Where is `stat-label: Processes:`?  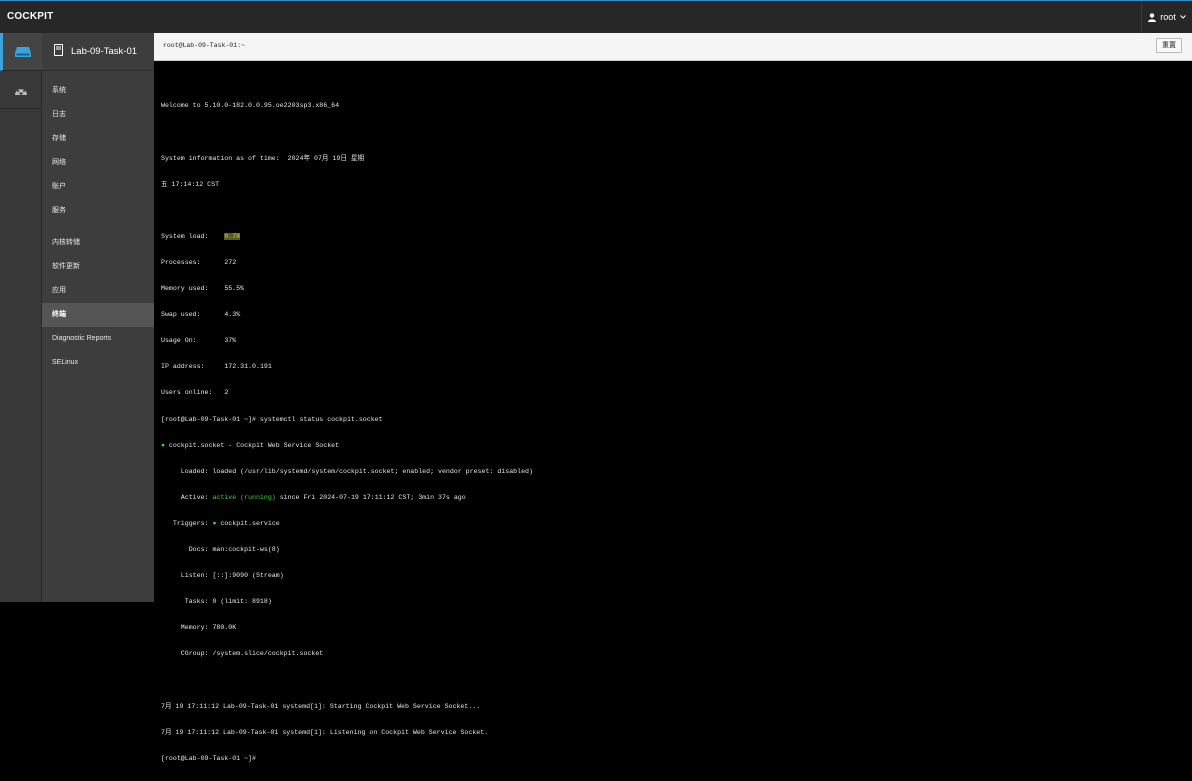 stat-label: Processes: is located at coordinates (181, 262).